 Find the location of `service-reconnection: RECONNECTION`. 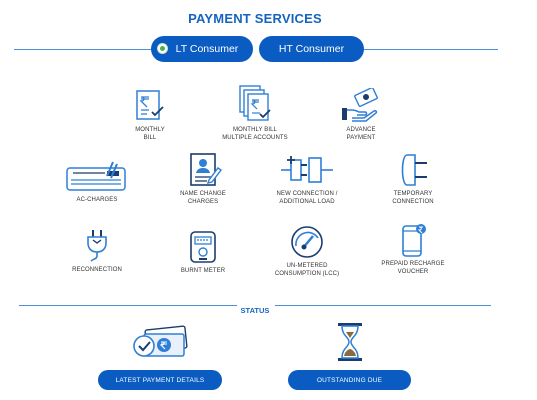

service-reconnection: RECONNECTION is located at coordinates (97, 251).